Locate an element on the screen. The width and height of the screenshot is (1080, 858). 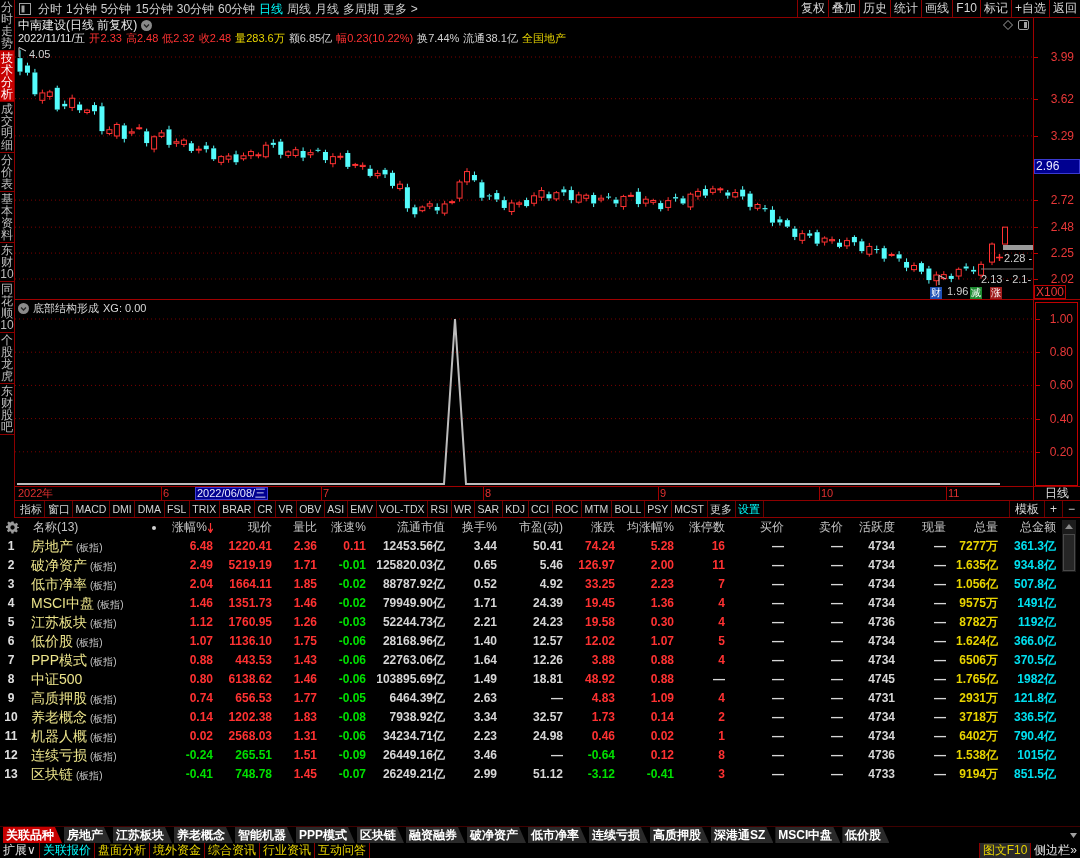
column-header: 流通市值 is located at coordinates (421, 527).